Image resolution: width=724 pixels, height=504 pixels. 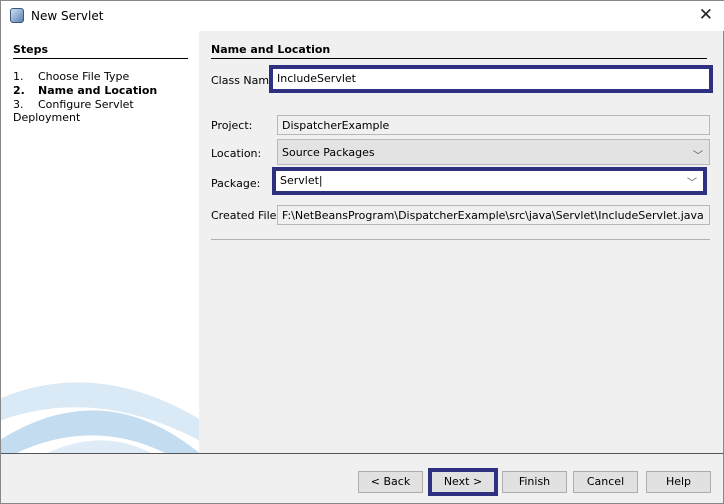 I want to click on netbeans-cube-icon, so click(x=17, y=15).